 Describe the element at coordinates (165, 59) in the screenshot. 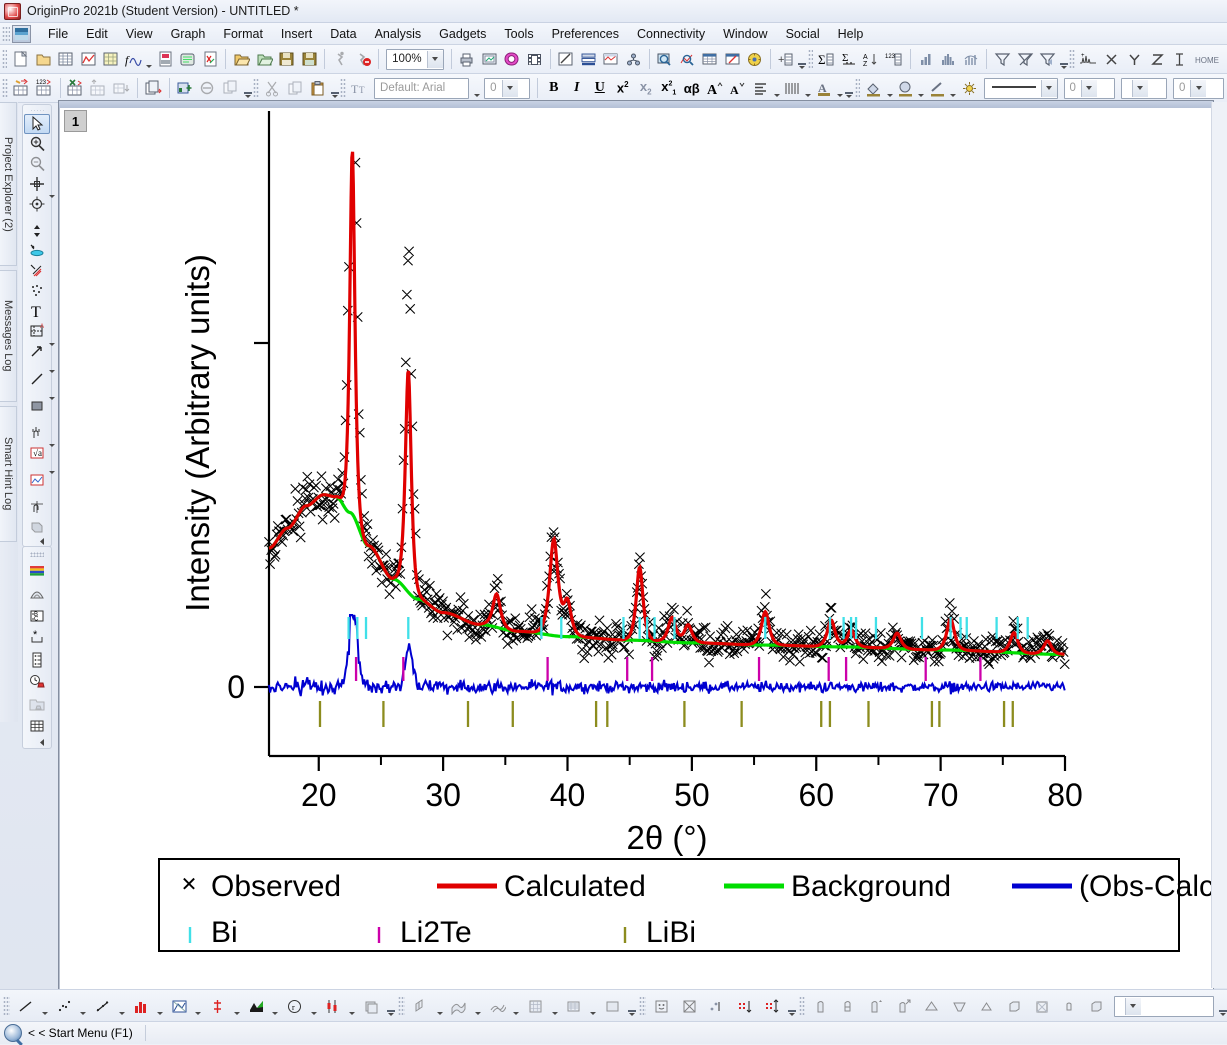

I see `new-layout-icon` at that location.